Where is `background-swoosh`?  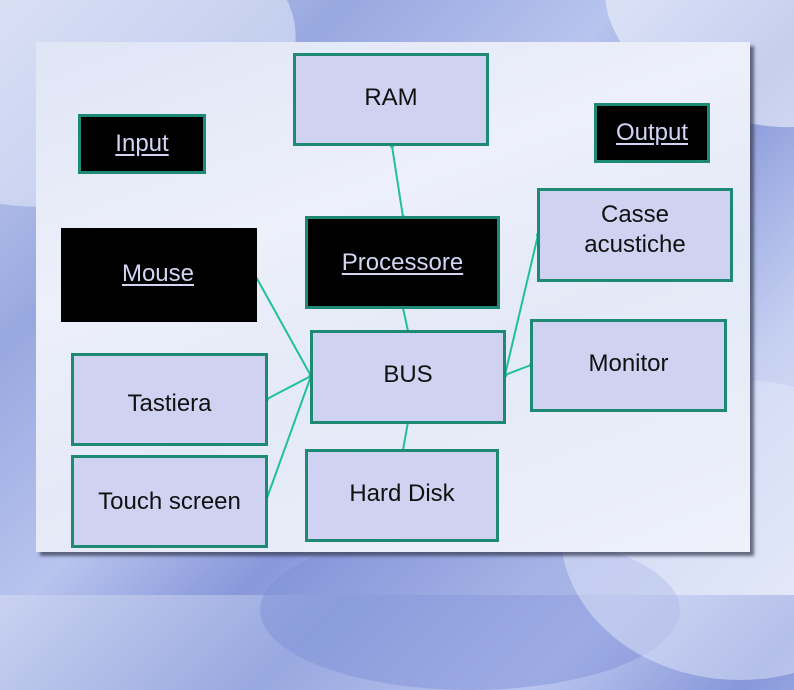
background-swoosh is located at coordinates (470, 610).